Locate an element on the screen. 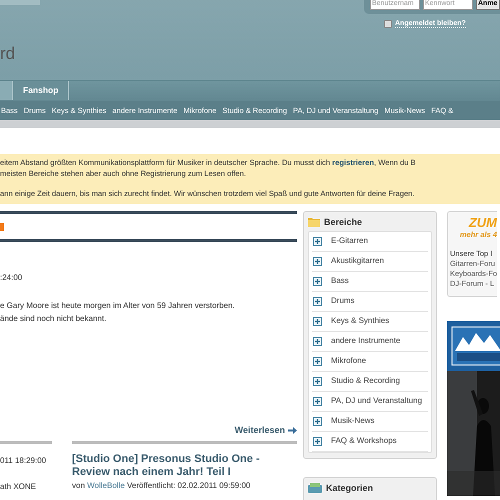  panel-title: Bereiche is located at coordinates (343, 221).